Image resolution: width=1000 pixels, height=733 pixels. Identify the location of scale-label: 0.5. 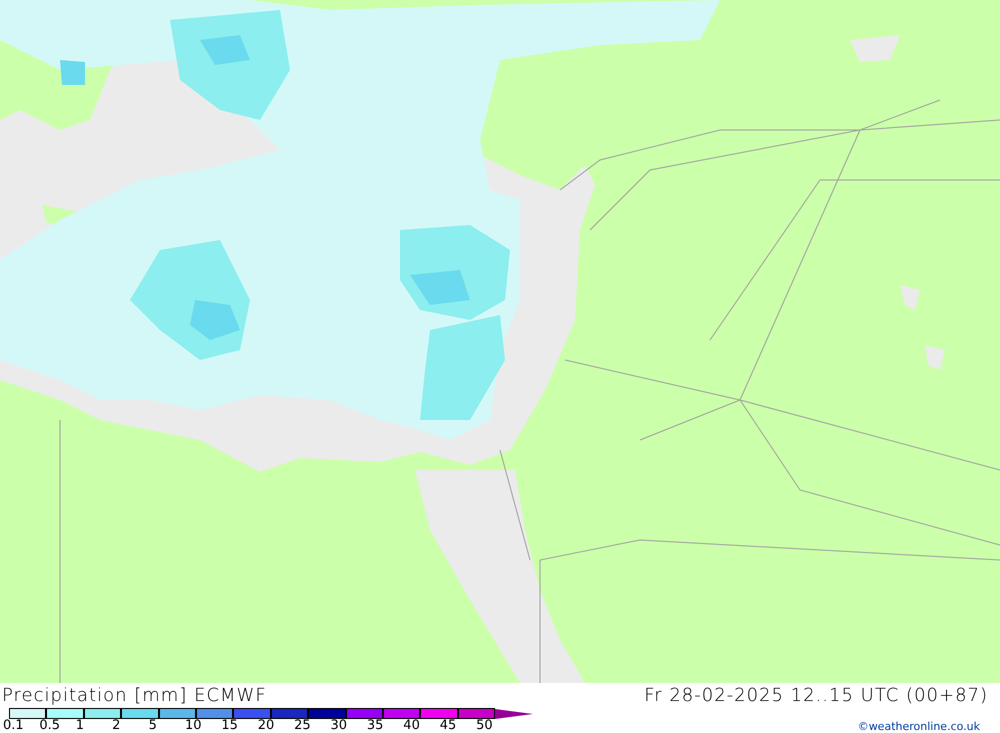
(50, 726).